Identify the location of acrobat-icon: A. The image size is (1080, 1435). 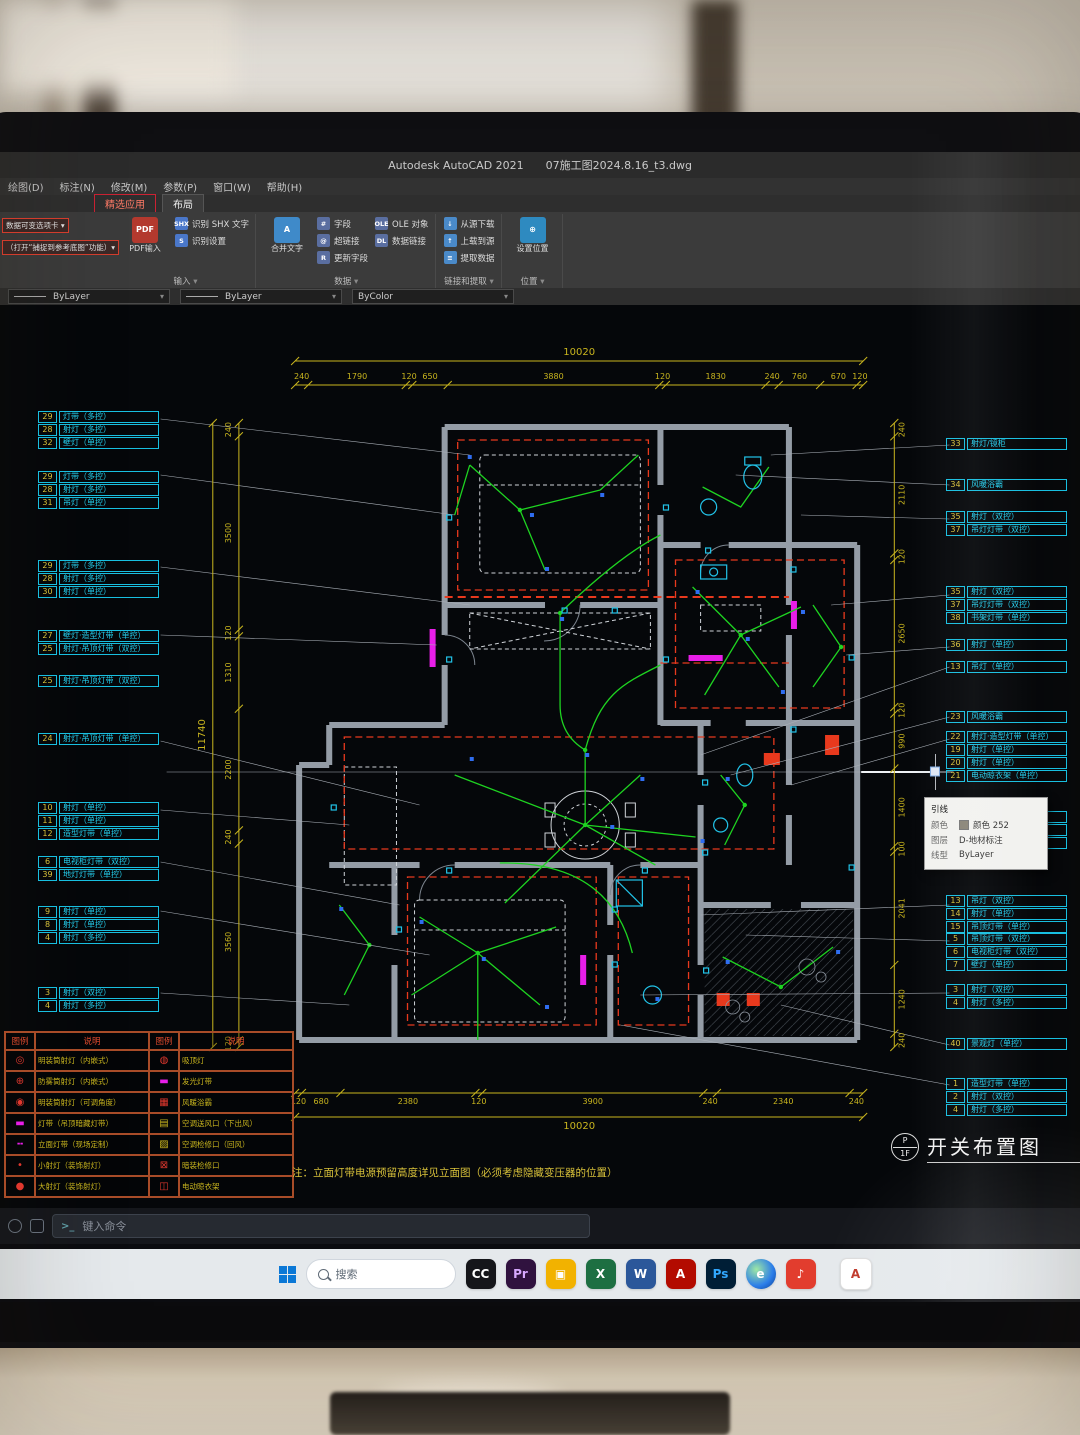
(680, 1274).